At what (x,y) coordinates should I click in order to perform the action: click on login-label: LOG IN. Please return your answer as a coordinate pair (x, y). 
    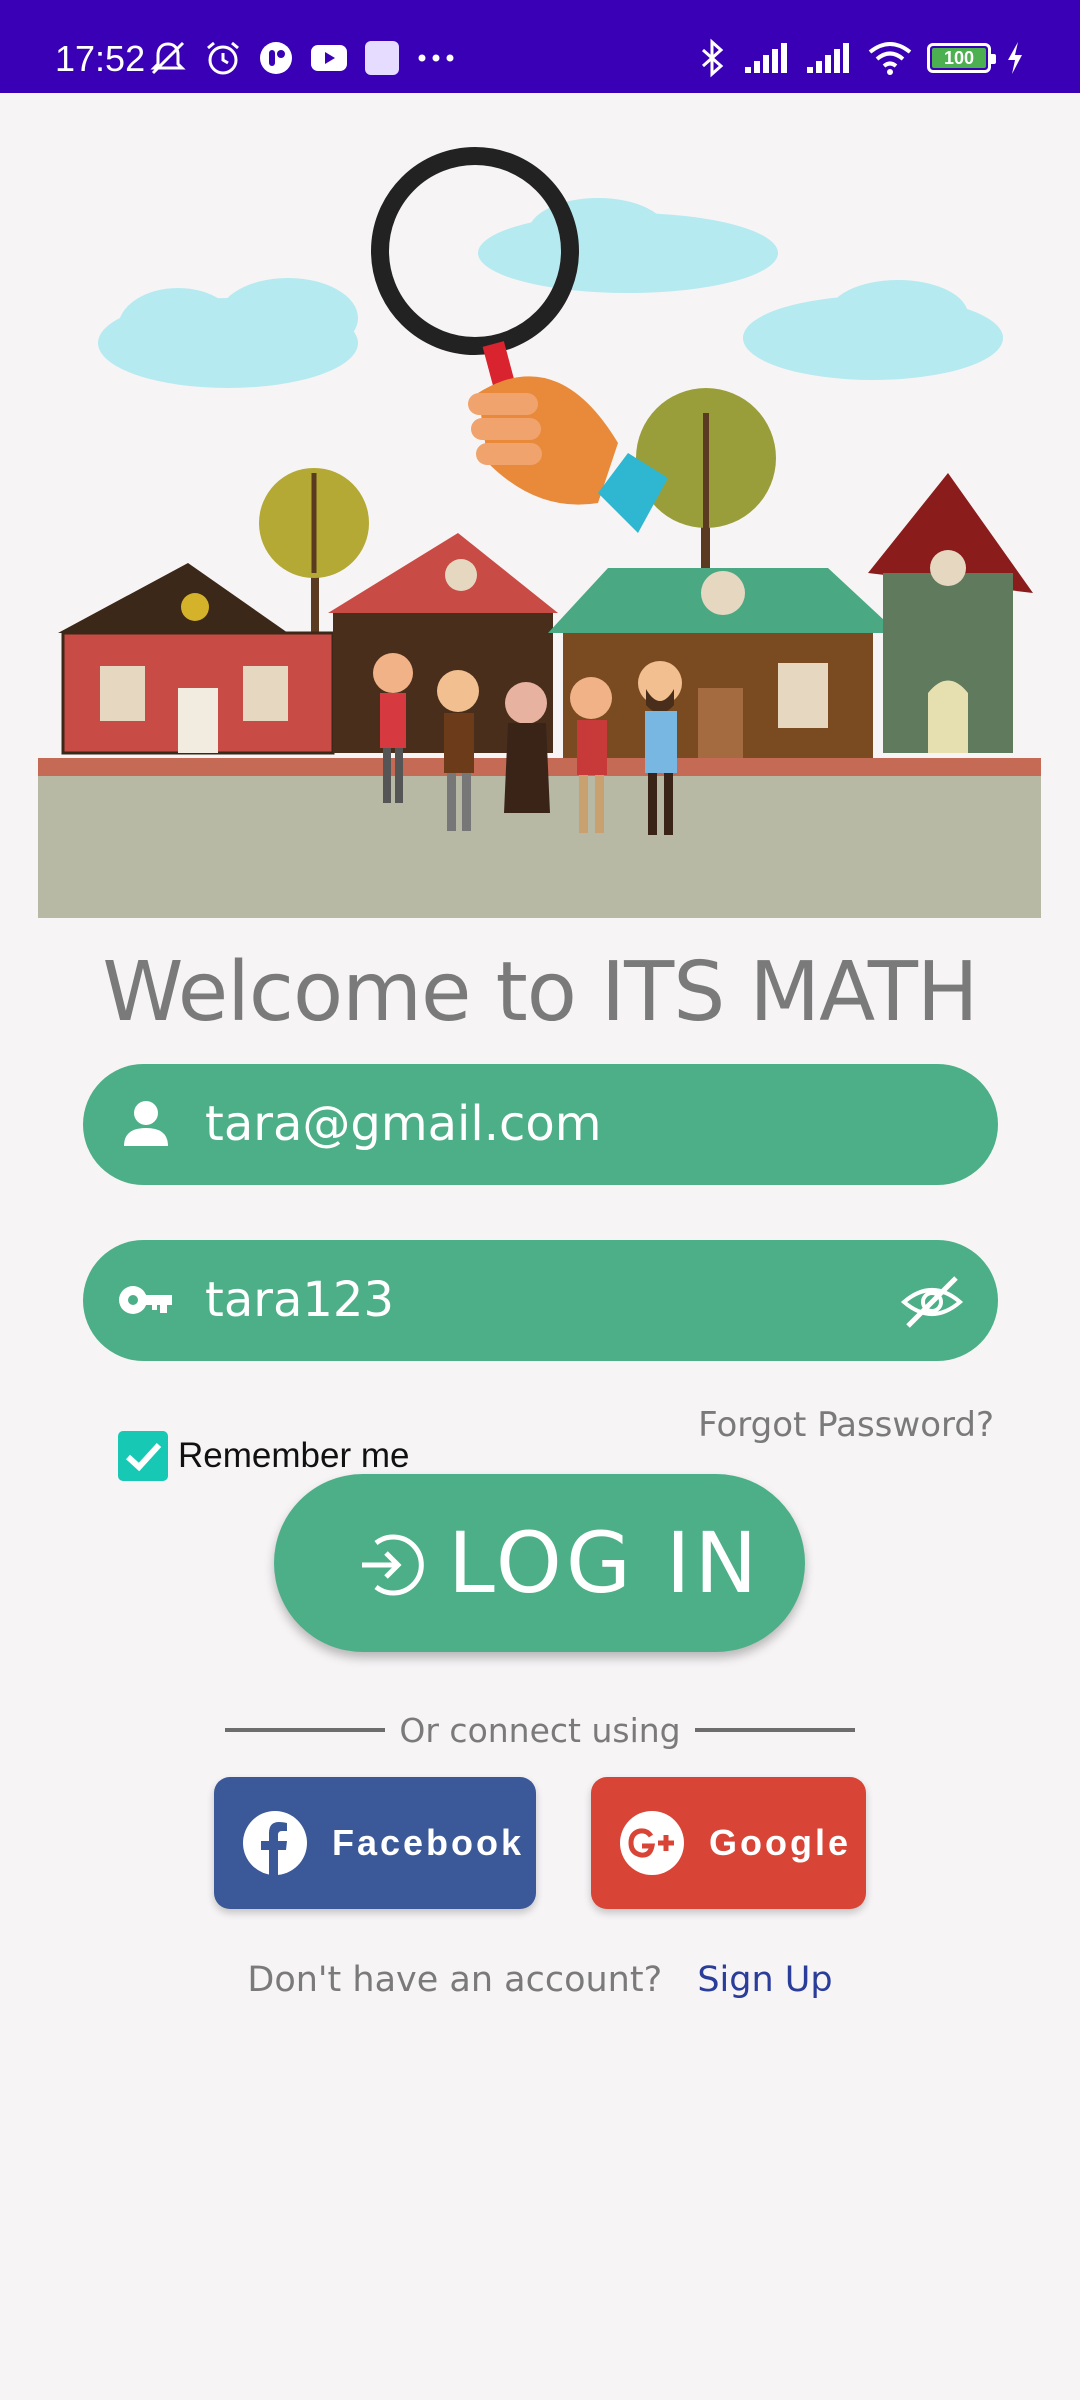
    Looking at the image, I should click on (605, 1563).